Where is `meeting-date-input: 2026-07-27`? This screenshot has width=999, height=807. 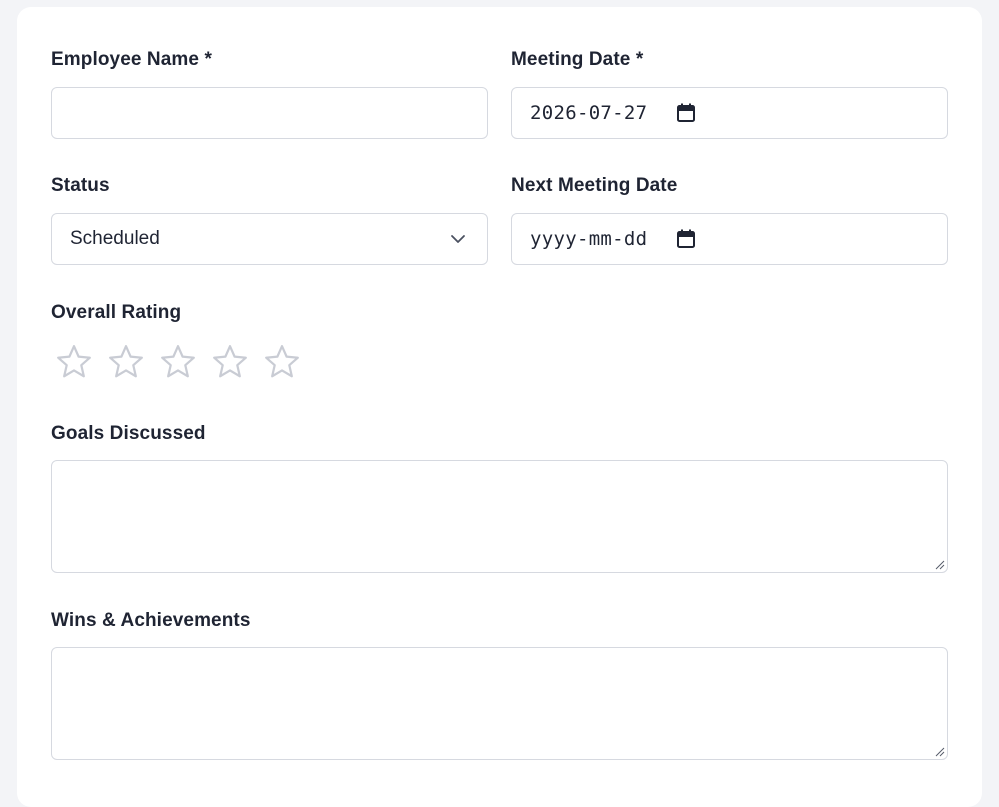
meeting-date-input: 2026-07-27 is located at coordinates (729, 113).